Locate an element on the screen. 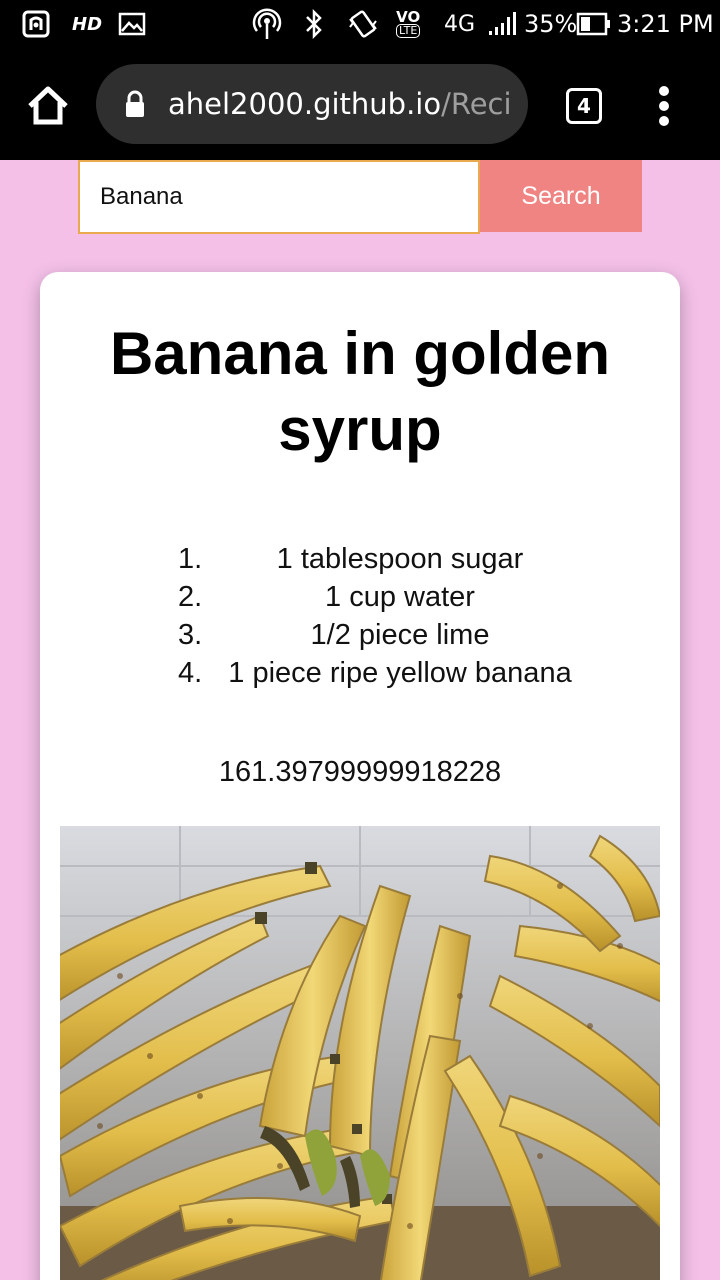 Image resolution: width=720 pixels, height=1280 pixels. home-icon is located at coordinates (48, 106).